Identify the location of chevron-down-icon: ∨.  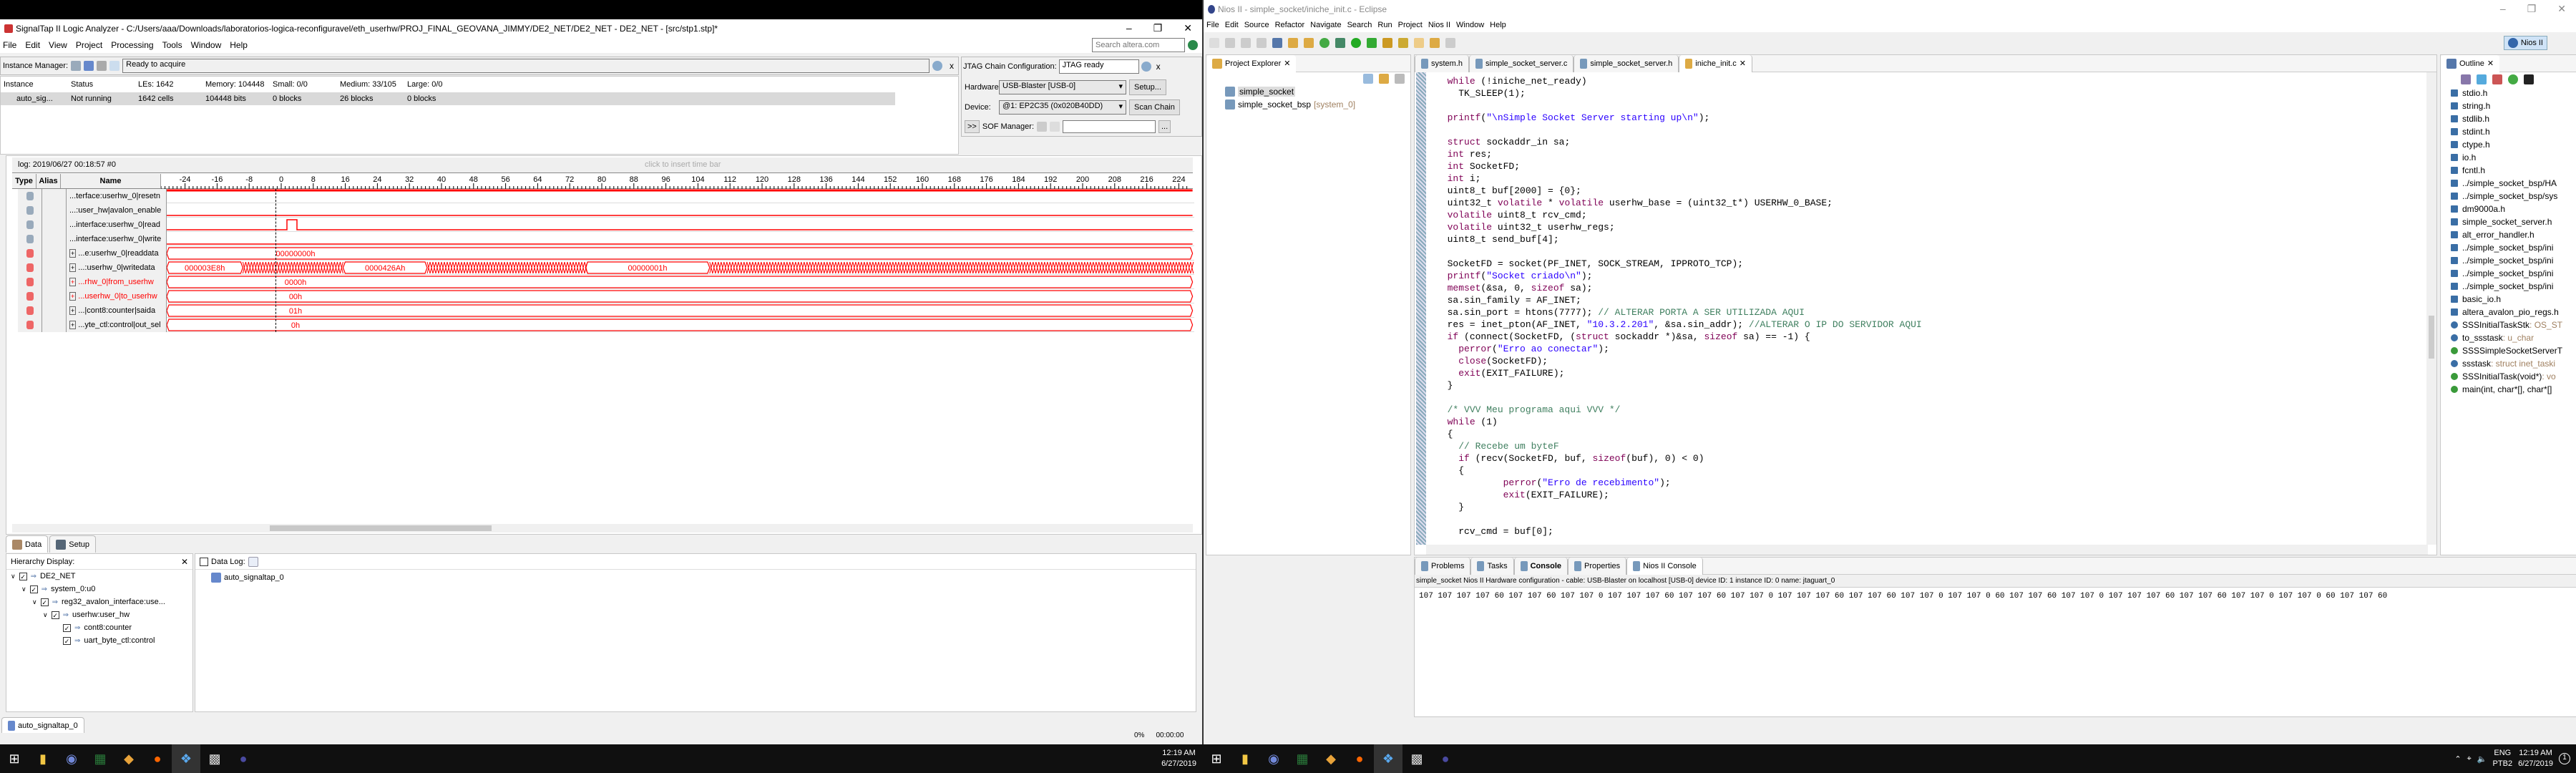
(13, 576).